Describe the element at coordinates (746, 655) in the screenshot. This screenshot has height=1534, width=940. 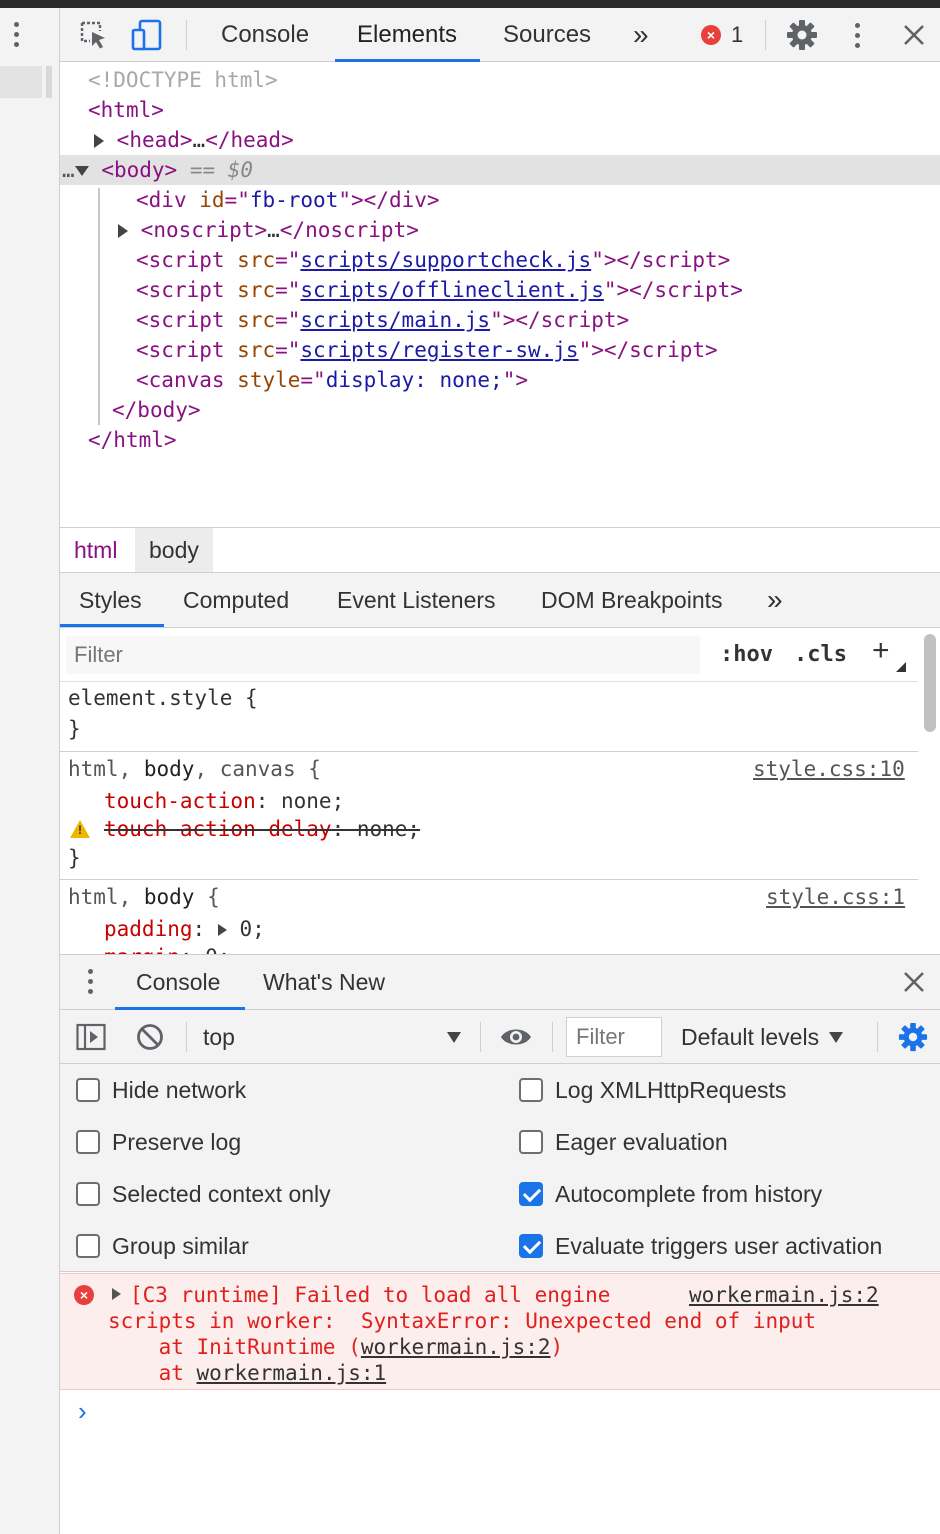
I see `hover-state-toggle: :hov` at that location.